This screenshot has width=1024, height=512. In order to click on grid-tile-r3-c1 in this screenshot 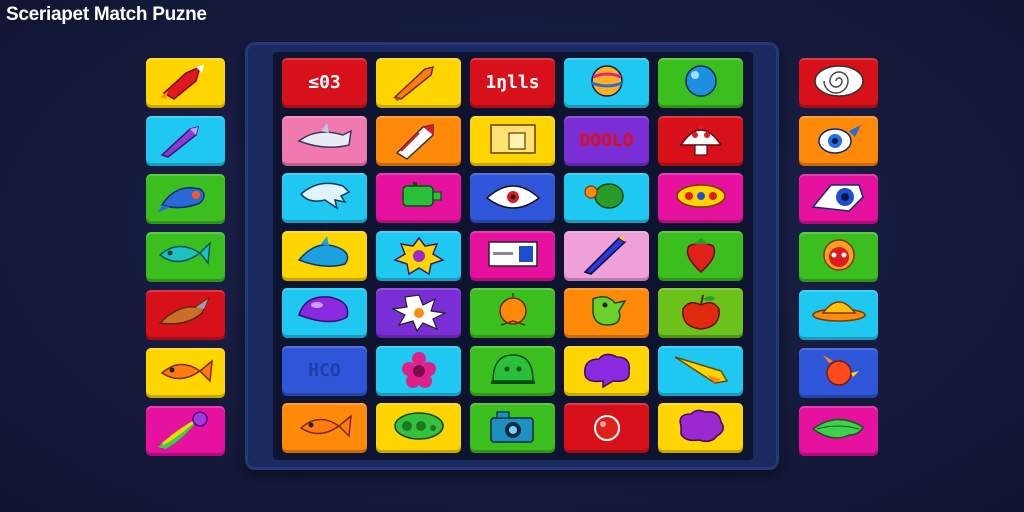, I will do `click(324, 198)`.